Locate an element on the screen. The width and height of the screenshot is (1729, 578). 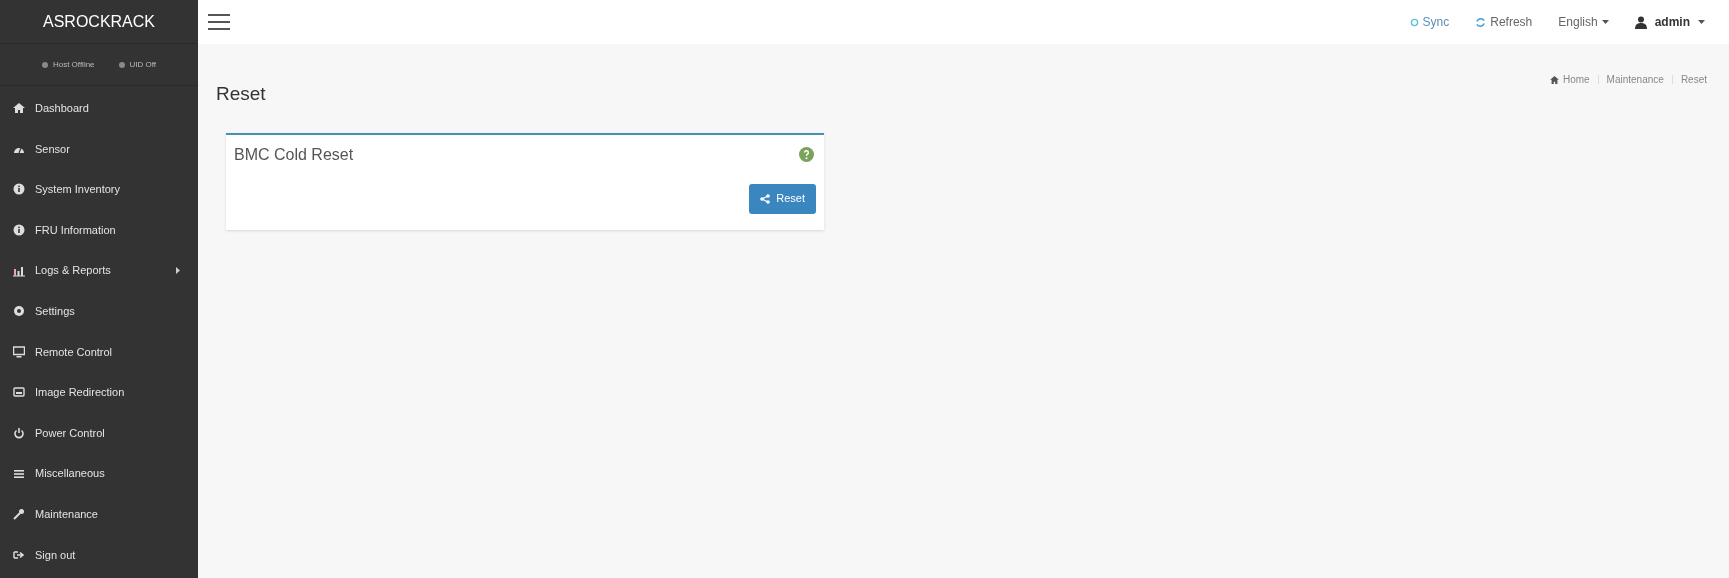
current-page-label: Reset is located at coordinates (1693, 80).